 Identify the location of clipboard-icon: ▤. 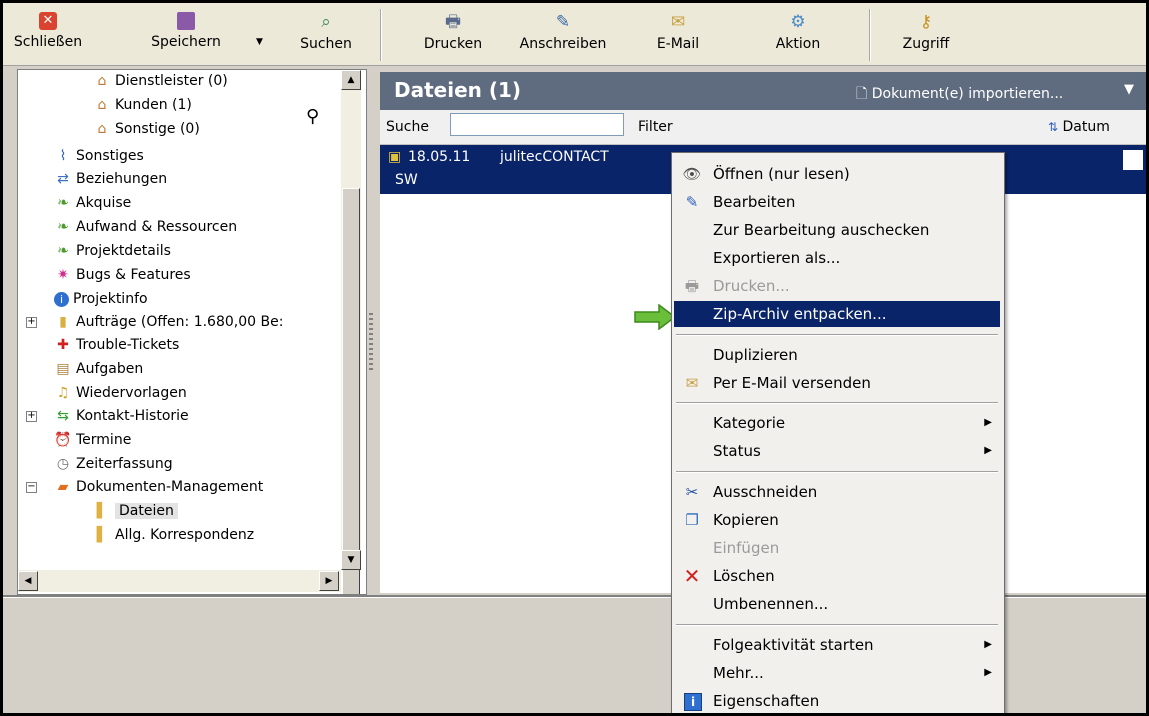
(63, 369).